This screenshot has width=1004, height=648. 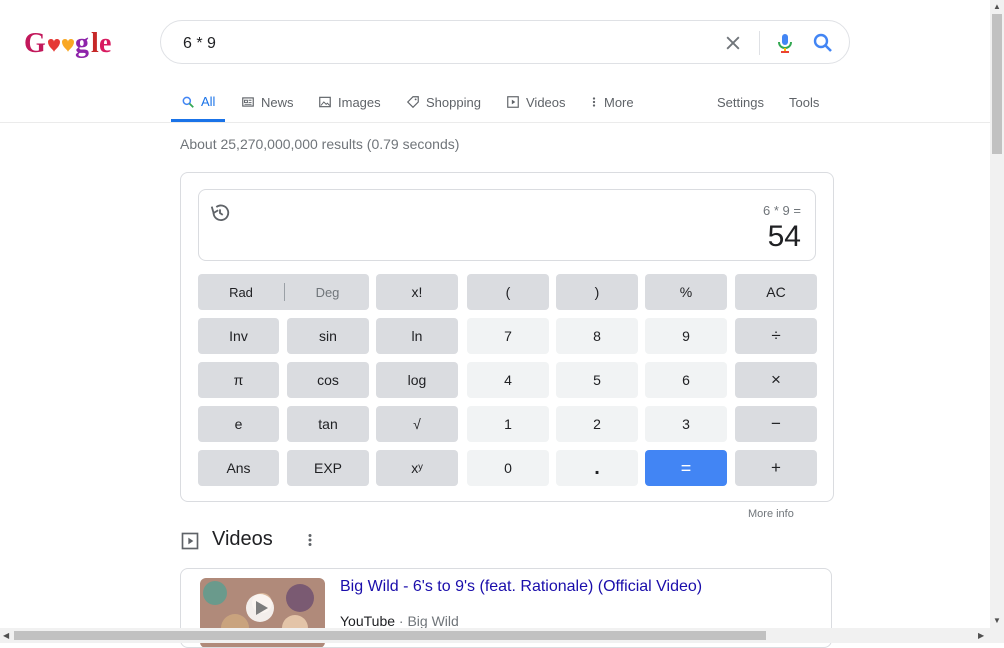 What do you see at coordinates (507, 225) in the screenshot?
I see `calculator-display: 6 * 9 = 54` at bounding box center [507, 225].